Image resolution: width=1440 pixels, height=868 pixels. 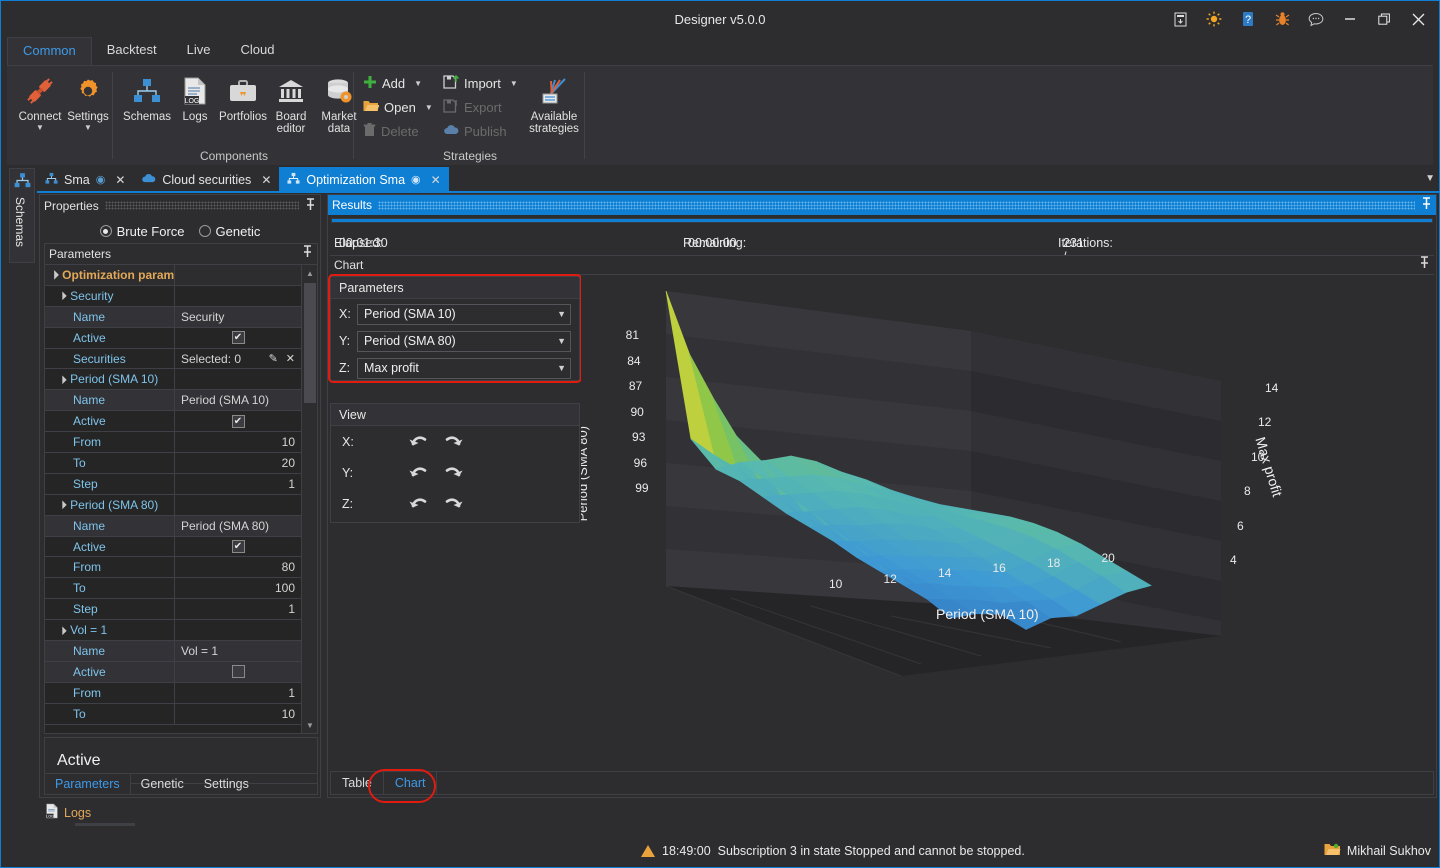 I want to click on property-value: 100, so click(x=238, y=588).